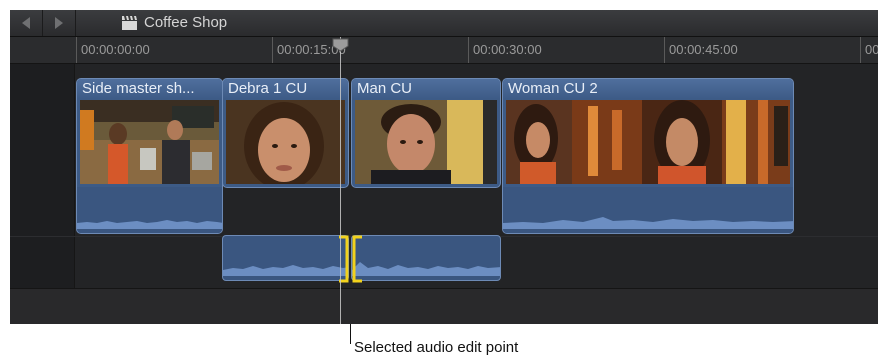 Image resolution: width=878 pixels, height=360 pixels. I want to click on ruler-timecode: 00:00:00:00, so click(115, 49).